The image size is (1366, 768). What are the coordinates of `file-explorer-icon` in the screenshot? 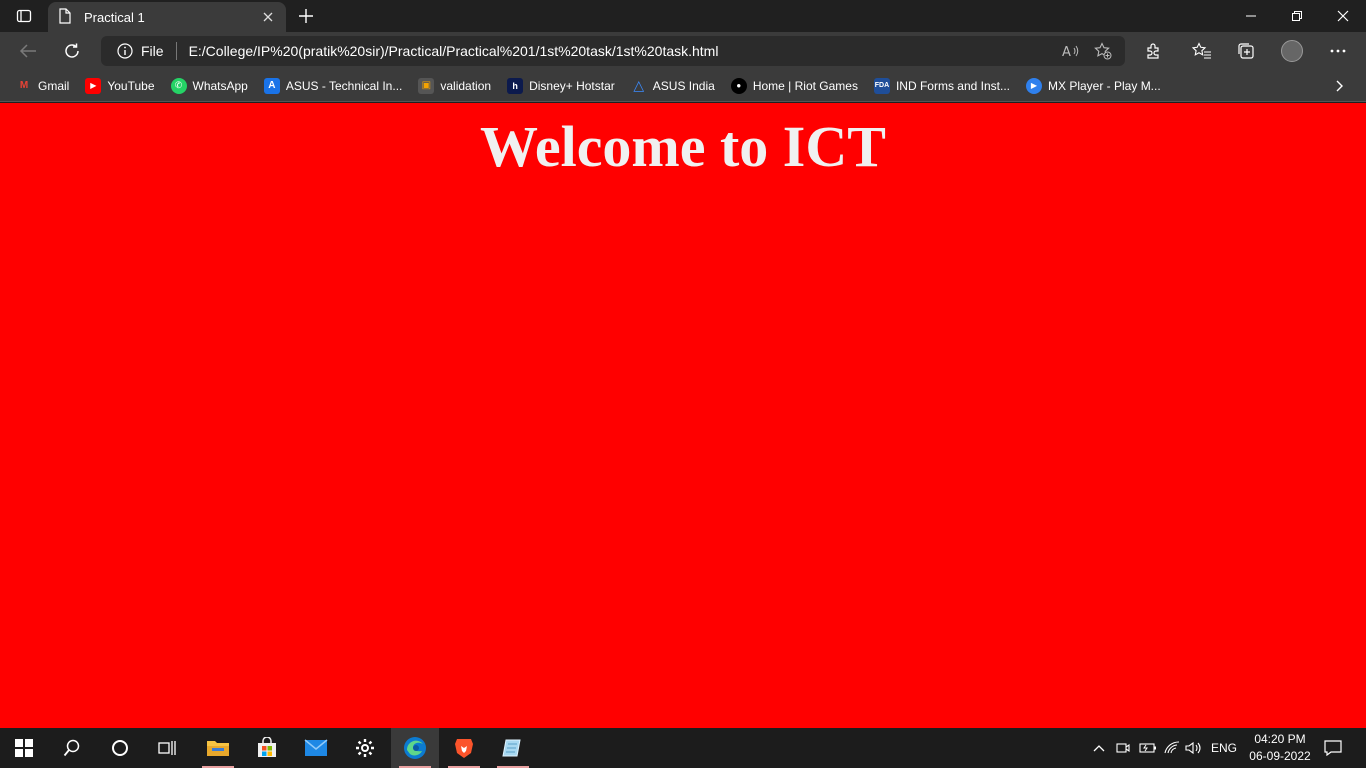 It's located at (218, 748).